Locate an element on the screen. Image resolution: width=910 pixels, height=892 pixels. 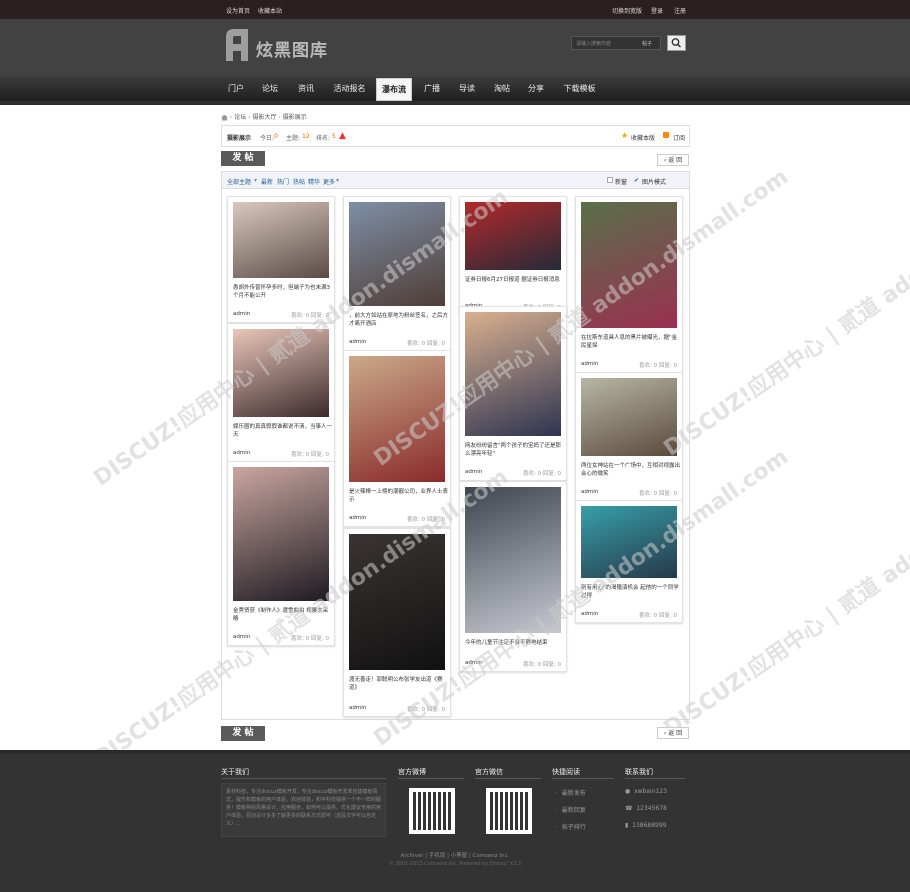
pic-mode-link: 图片模式 is located at coordinates (654, 181).